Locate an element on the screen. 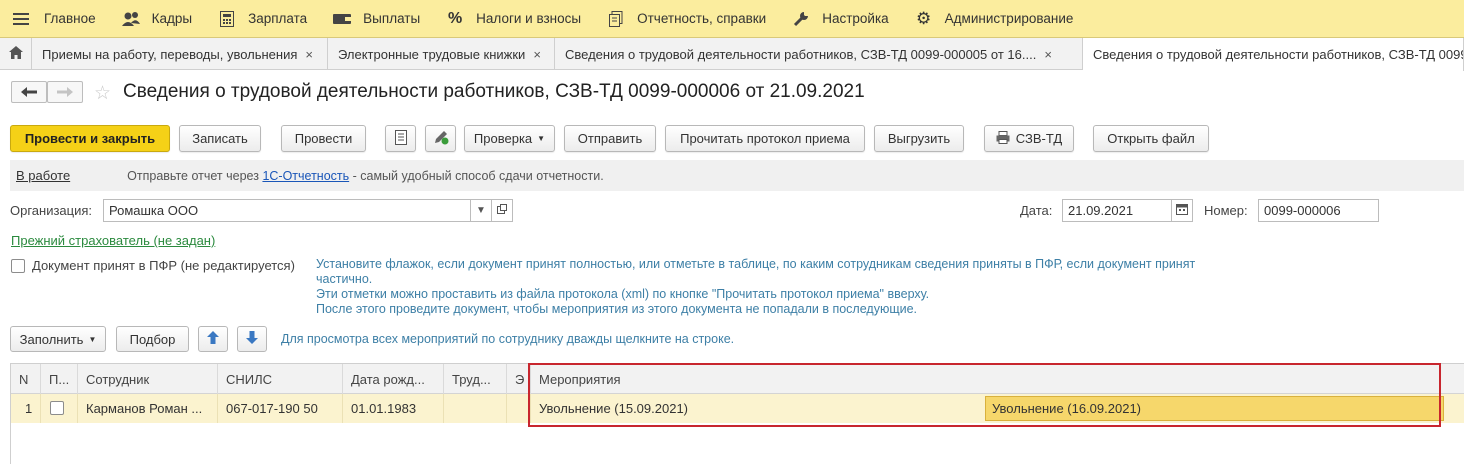  menu-item-reports: Отчетность, справки is located at coordinates (687, 19).